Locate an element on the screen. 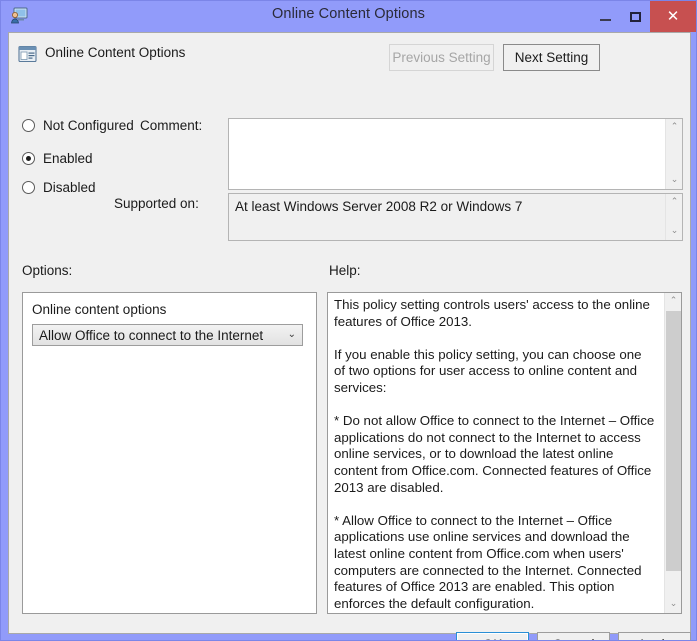 Image resolution: width=697 pixels, height=641 pixels. radio-mark-disabled is located at coordinates (28, 187).